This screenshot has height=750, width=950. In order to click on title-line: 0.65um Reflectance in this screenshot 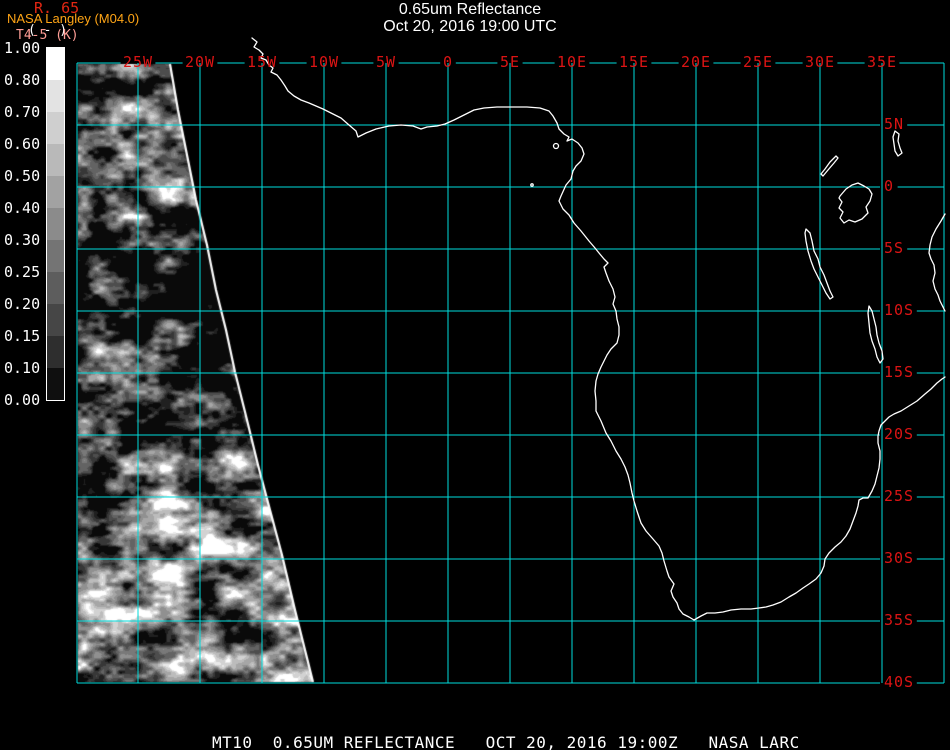, I will do `click(470, 9)`.